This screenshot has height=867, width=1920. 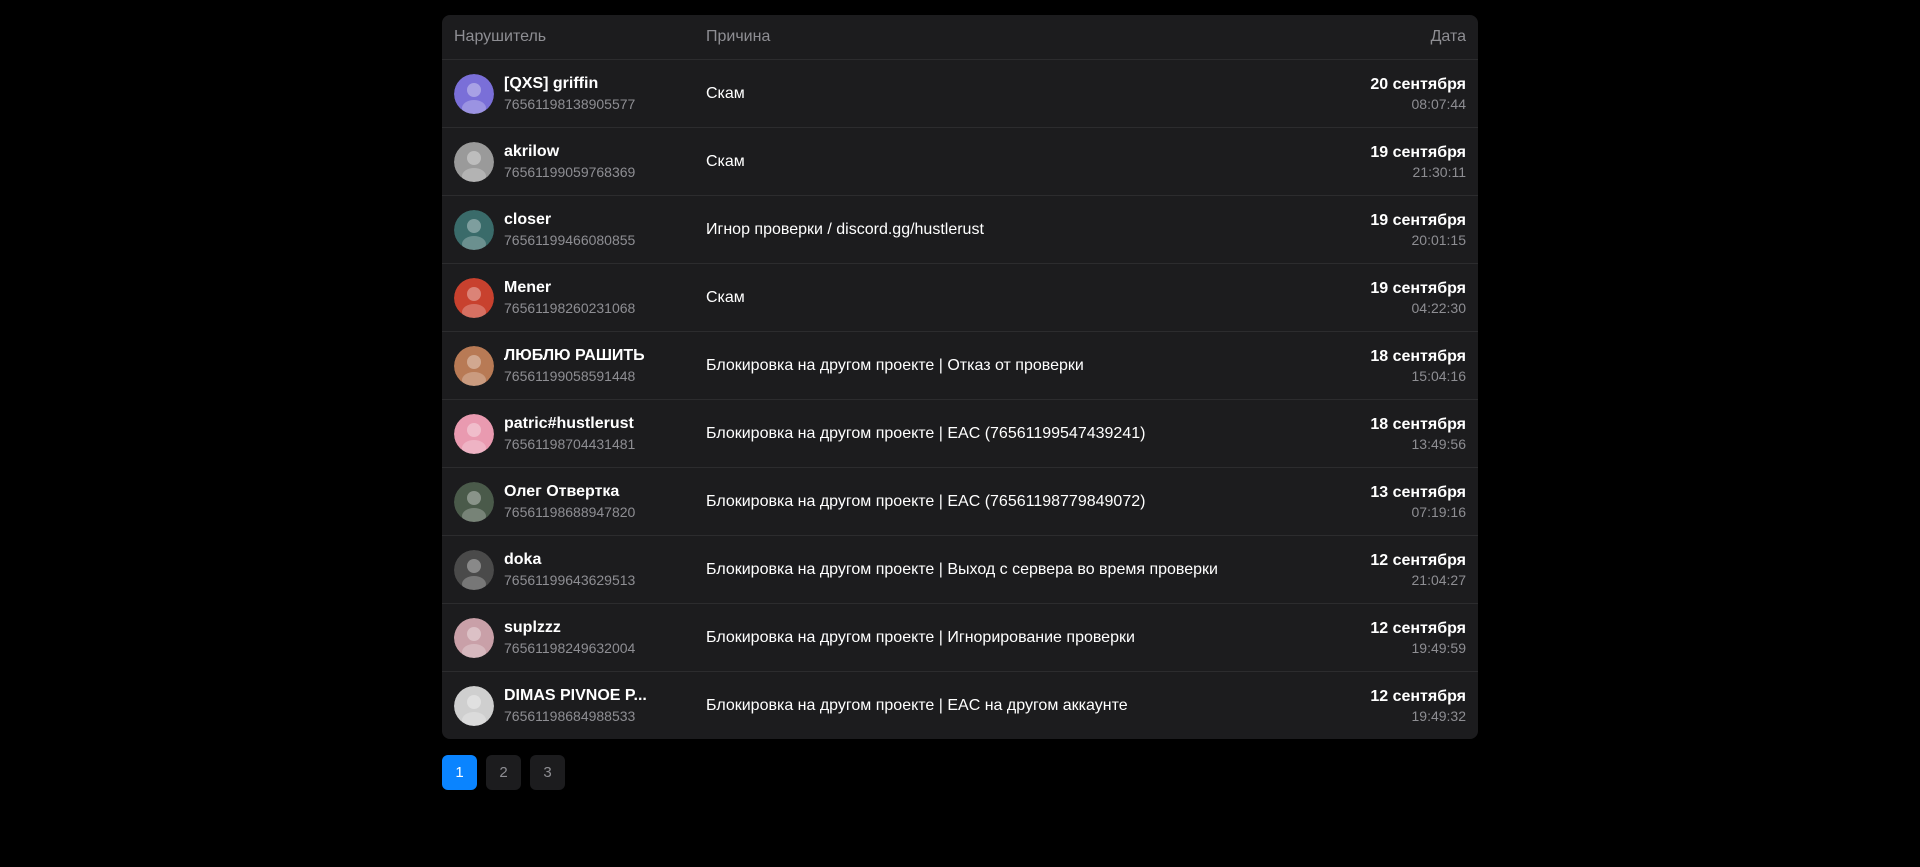 What do you see at coordinates (1439, 103) in the screenshot?
I see `ban-time: 08:07:44` at bounding box center [1439, 103].